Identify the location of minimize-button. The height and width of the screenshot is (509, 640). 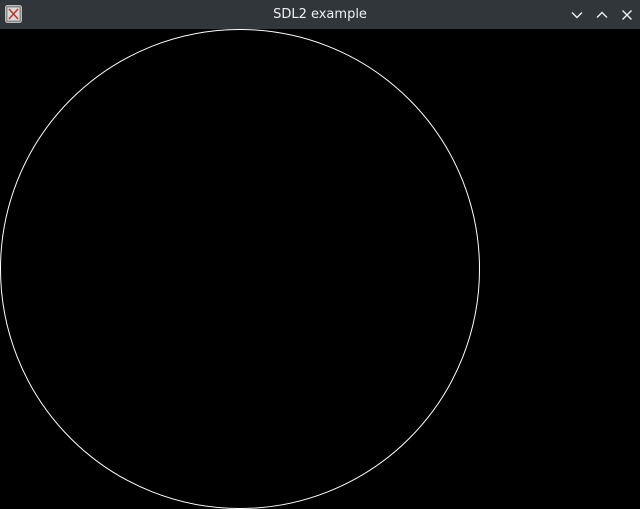
(577, 15).